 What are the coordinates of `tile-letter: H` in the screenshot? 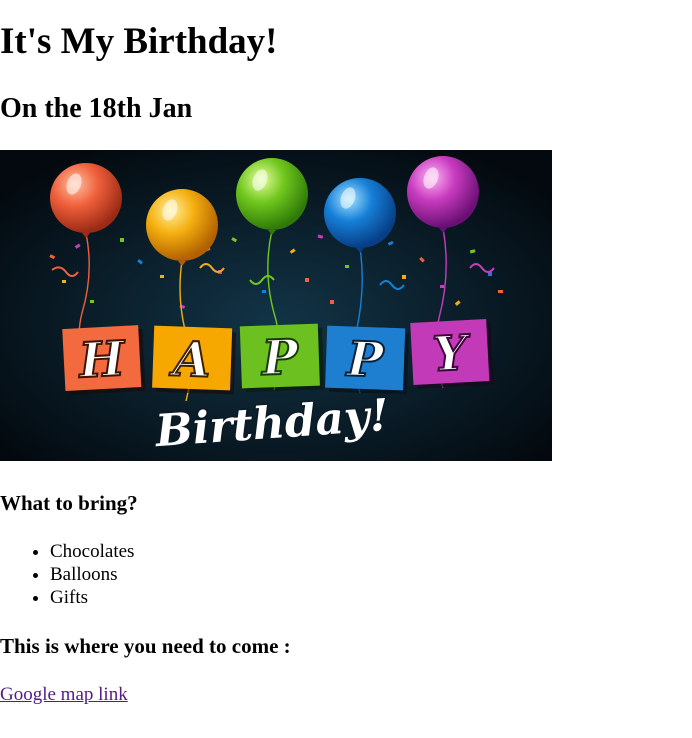 It's located at (102, 360).